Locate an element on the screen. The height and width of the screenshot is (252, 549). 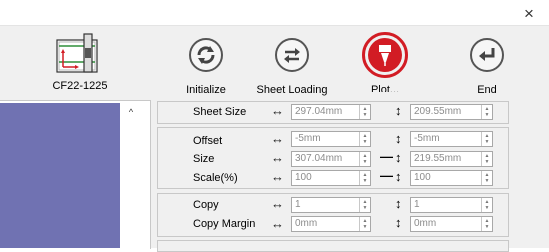
scroll-up-icon: ^ is located at coordinates (131, 113).